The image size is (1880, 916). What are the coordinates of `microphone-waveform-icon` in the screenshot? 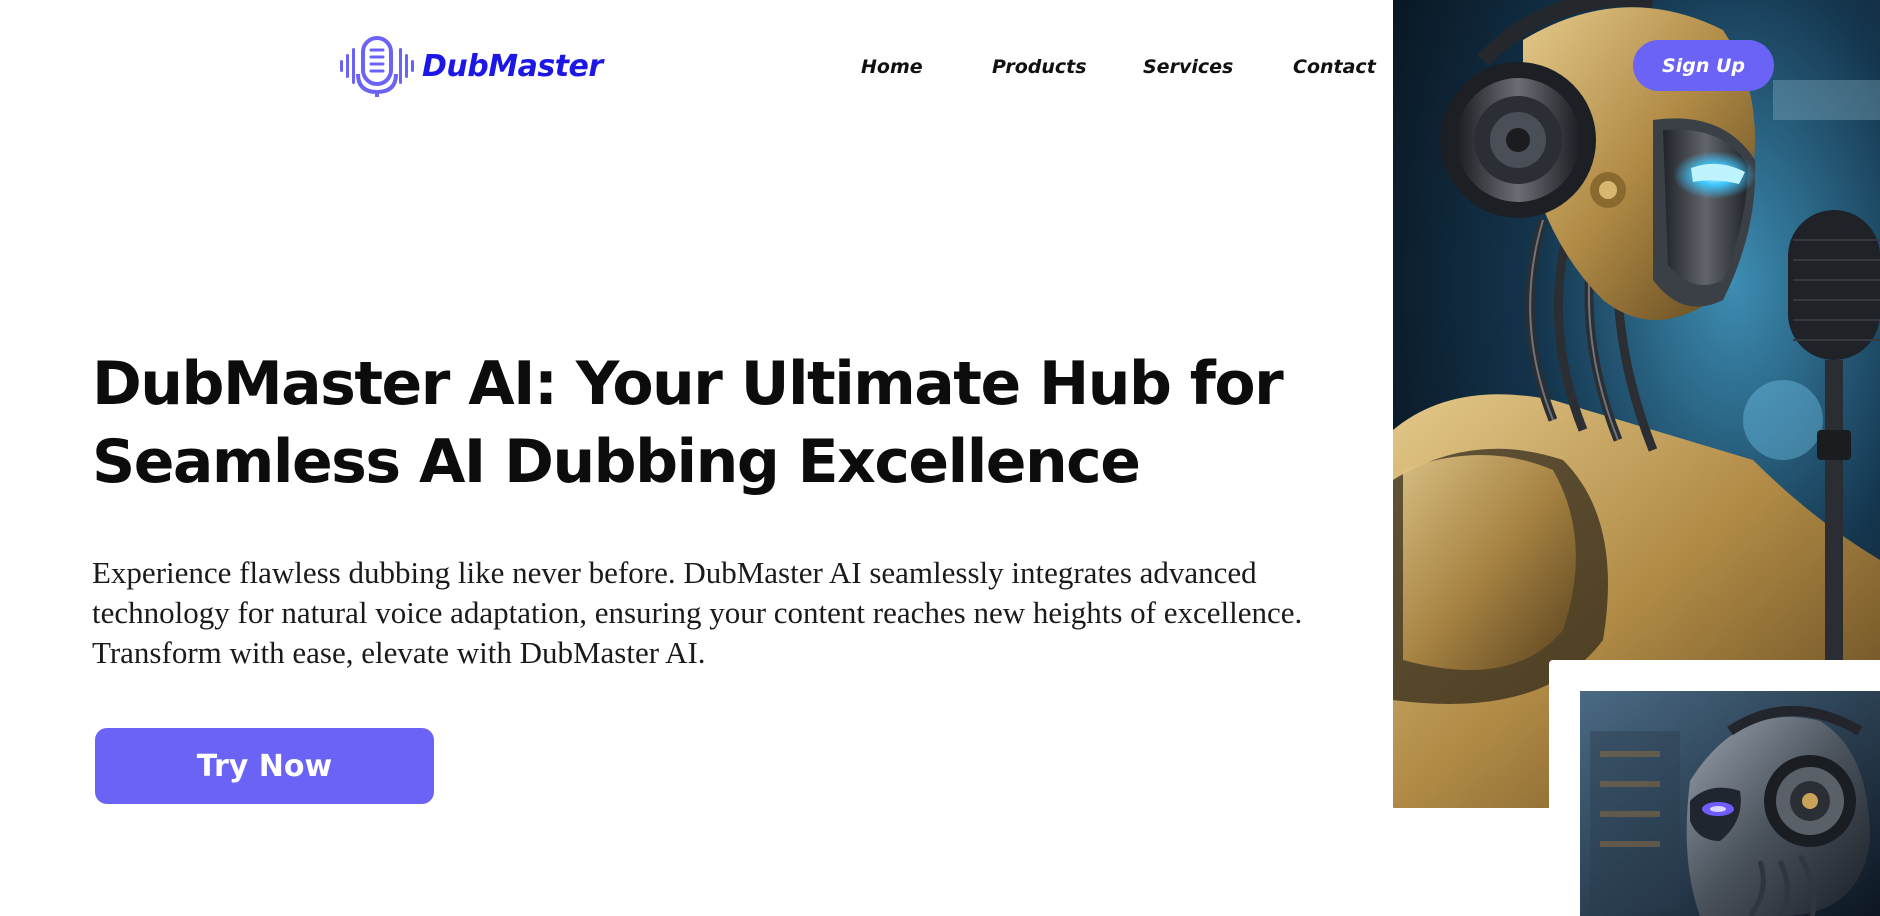 It's located at (377, 66).